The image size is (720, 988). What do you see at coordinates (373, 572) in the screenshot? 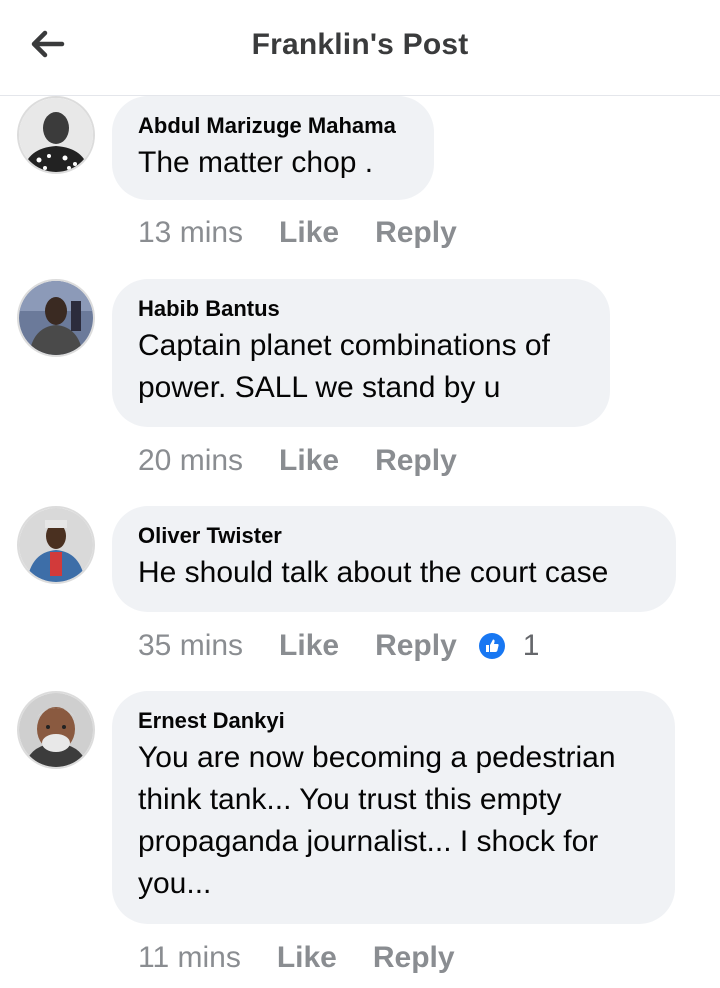
I see `comment-text: He should talk about the court case` at bounding box center [373, 572].